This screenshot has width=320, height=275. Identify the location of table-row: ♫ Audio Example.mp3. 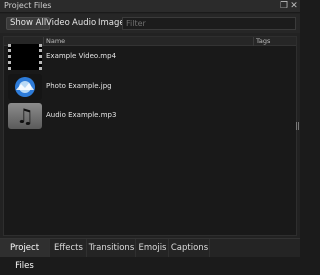
(150, 116).